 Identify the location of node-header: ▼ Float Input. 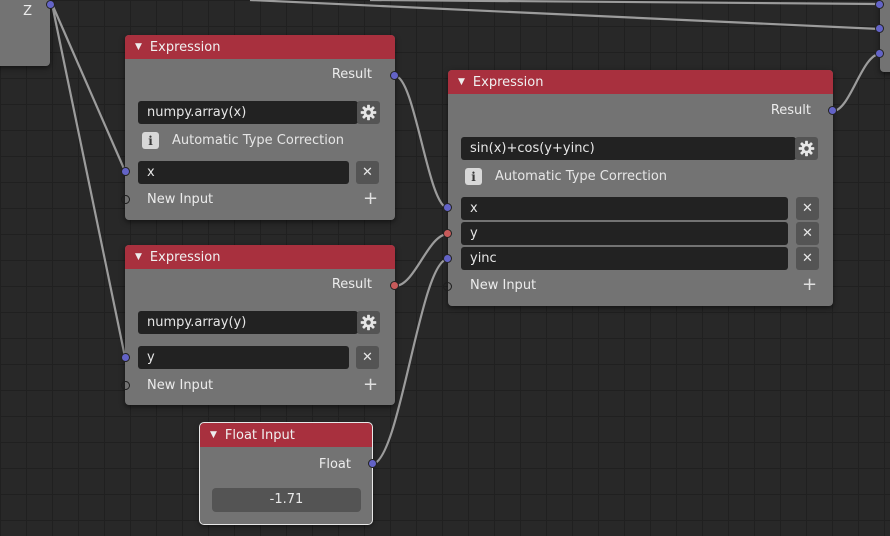
(286, 435).